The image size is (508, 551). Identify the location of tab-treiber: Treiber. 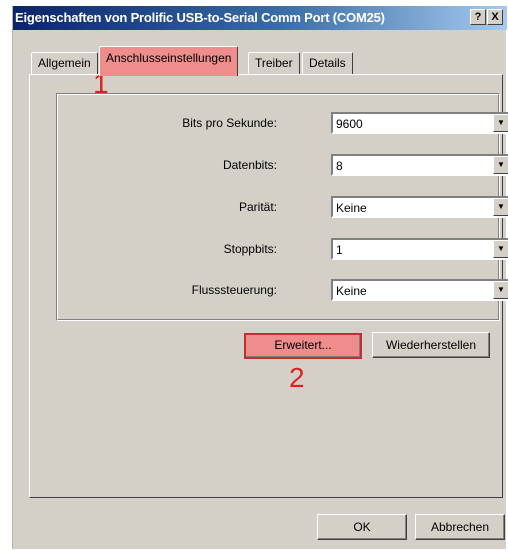
(274, 63).